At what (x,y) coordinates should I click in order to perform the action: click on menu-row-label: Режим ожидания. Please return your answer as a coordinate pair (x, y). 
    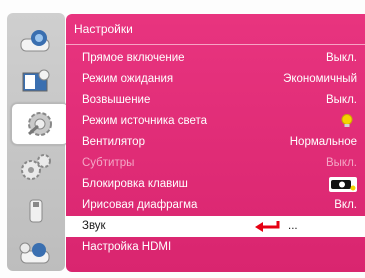
    Looking at the image, I should click on (128, 79).